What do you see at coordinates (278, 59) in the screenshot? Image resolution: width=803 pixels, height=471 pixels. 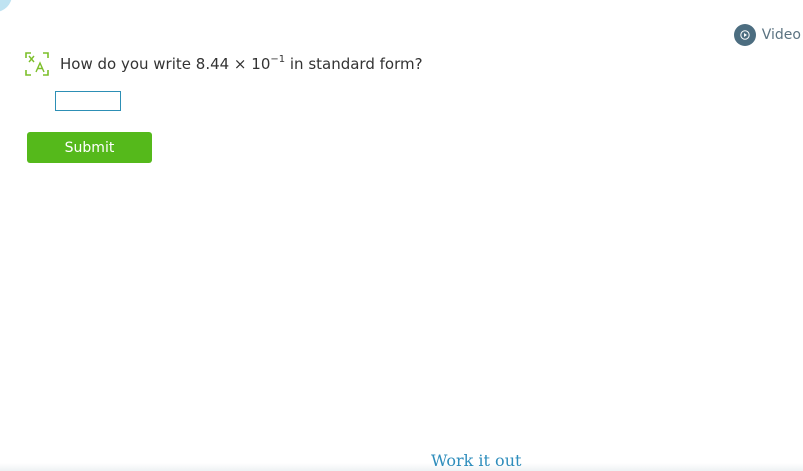 I see `question-exponent: −1` at bounding box center [278, 59].